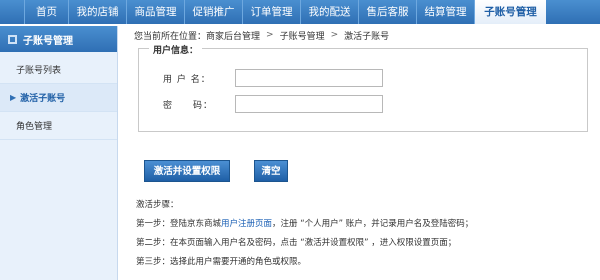  What do you see at coordinates (367, 36) in the screenshot?
I see `breadcrumb-item-current: 激活子账号` at bounding box center [367, 36].